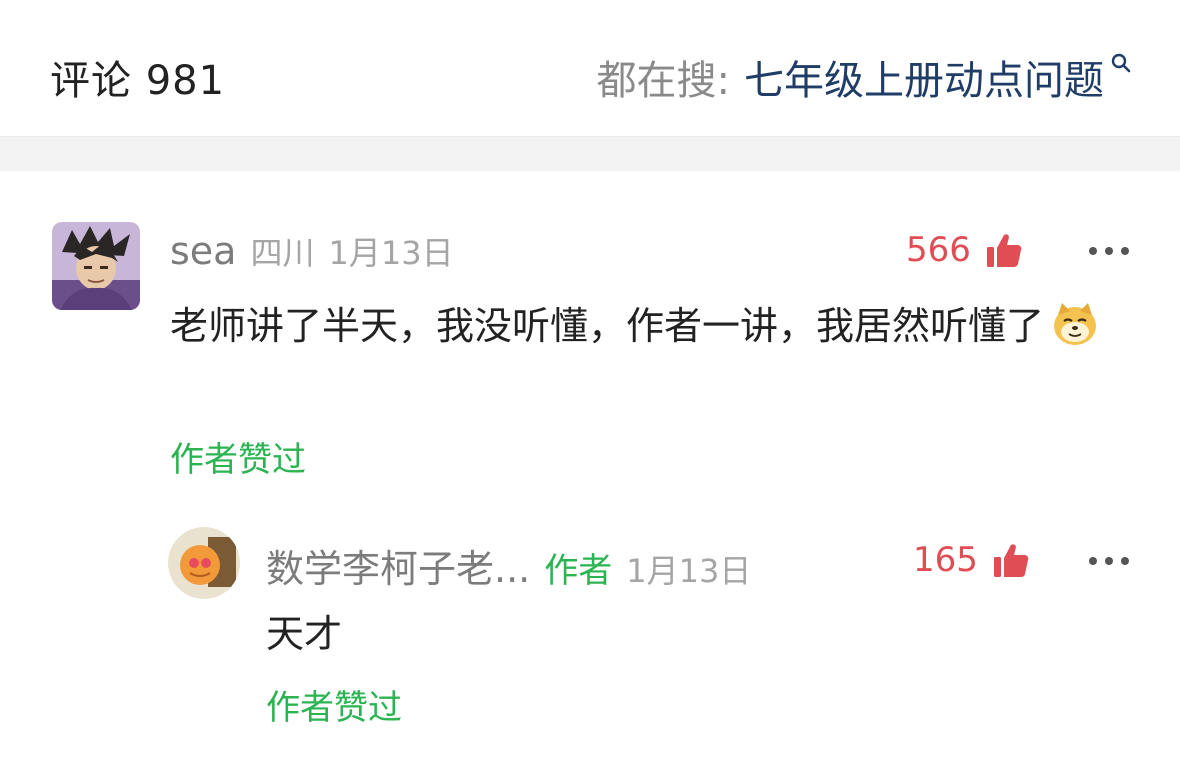 Image resolution: width=1180 pixels, height=762 pixels. I want to click on comment-text: 老师讲了半天，我没听懂，作者一讲，我居然听懂了, so click(650, 326).